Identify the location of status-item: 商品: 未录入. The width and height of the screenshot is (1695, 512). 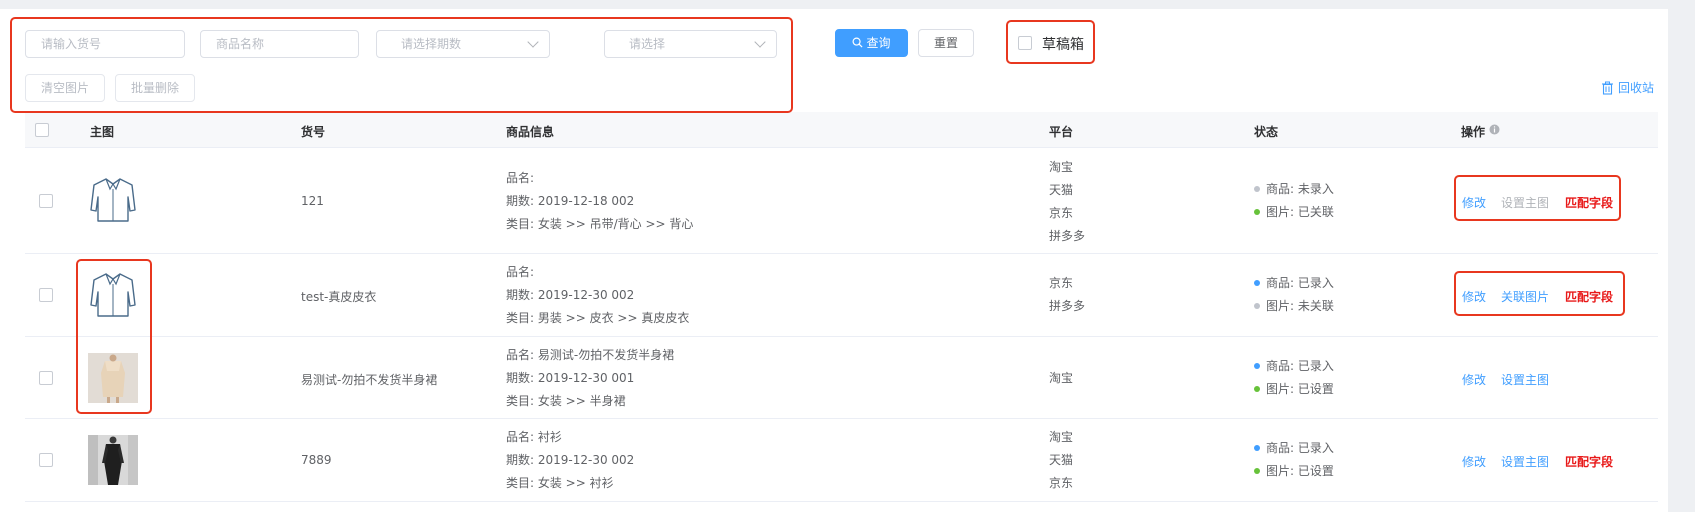
(1294, 189).